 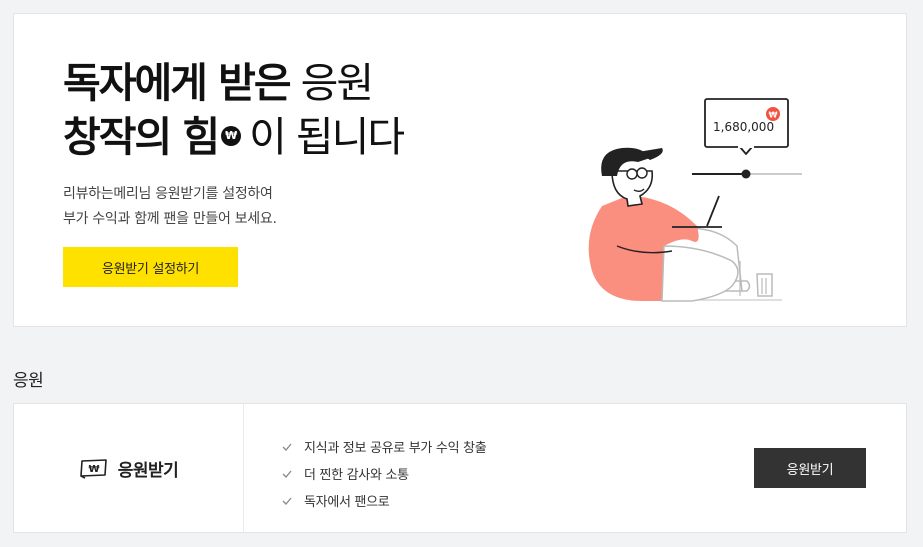 I want to click on list-item: 더 찐한 감사와 소통, so click(x=383, y=473).